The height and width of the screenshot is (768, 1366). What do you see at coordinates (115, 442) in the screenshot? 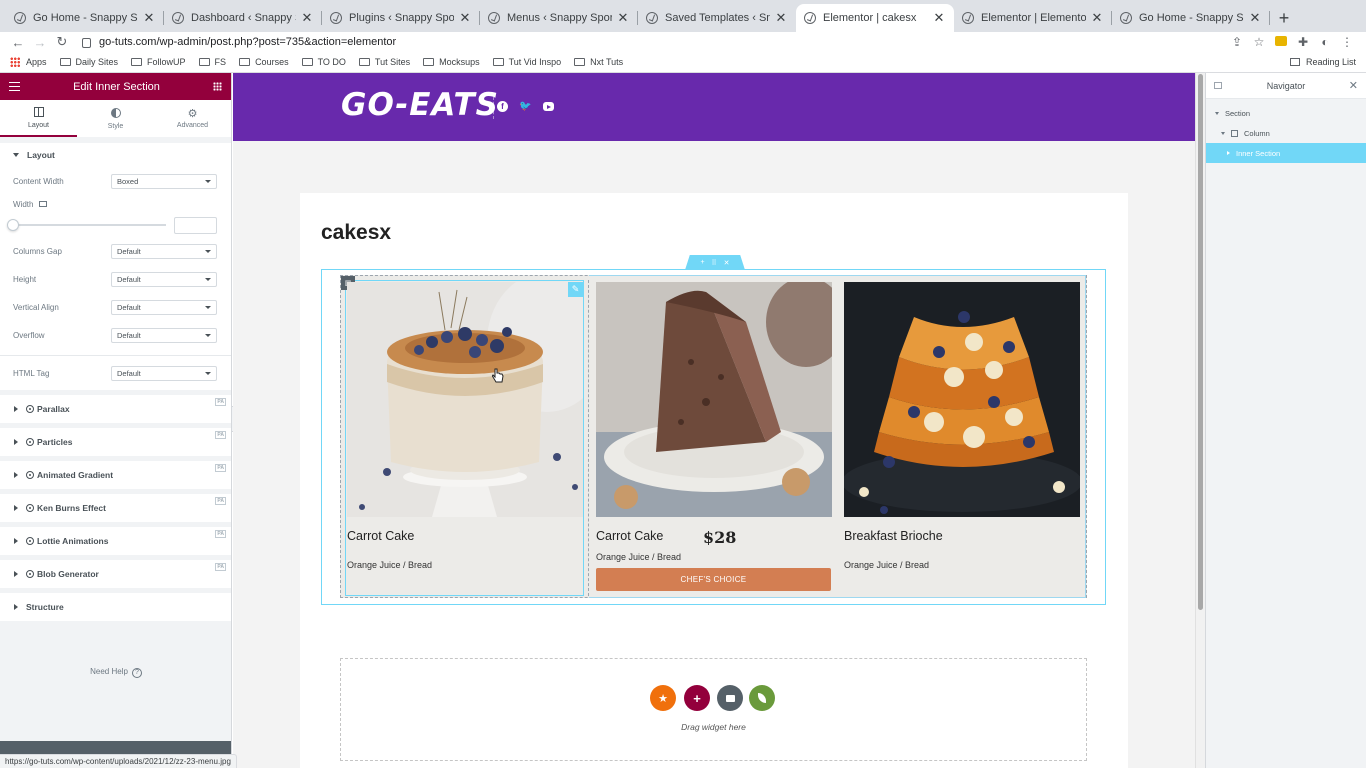
I see `particles-section: Particles PA` at bounding box center [115, 442].